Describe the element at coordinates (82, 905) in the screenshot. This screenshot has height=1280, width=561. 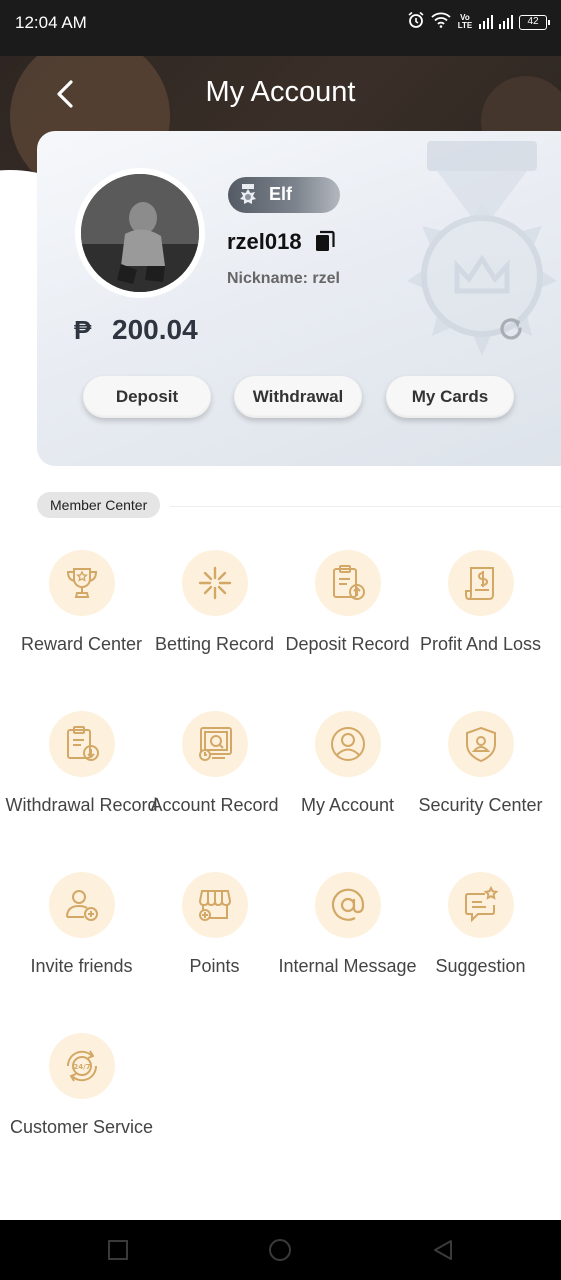
I see `user-add-icon` at that location.